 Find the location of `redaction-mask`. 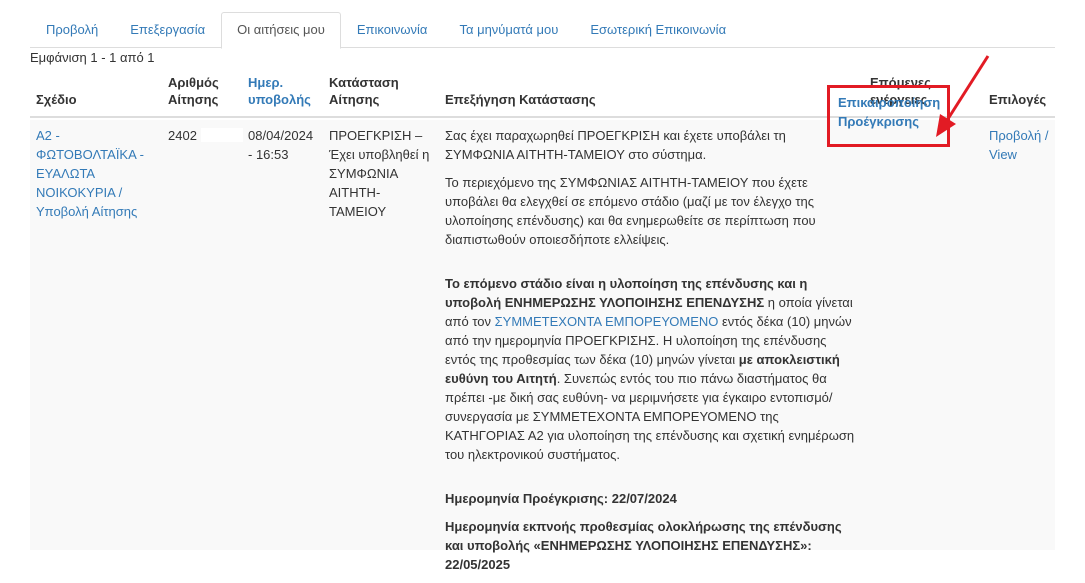

redaction-mask is located at coordinates (221, 135).